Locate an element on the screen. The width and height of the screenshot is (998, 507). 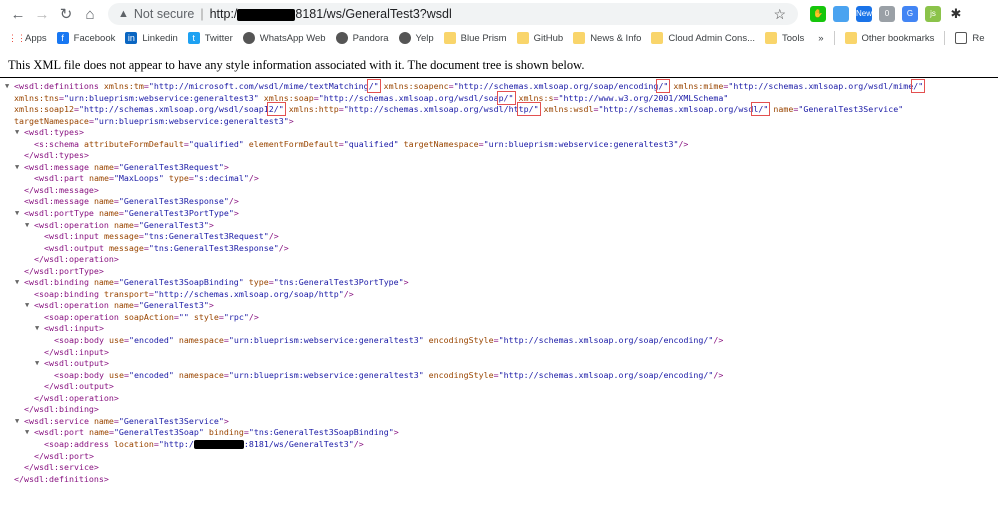
bookmark-tools: Tools is located at coordinates (784, 38).